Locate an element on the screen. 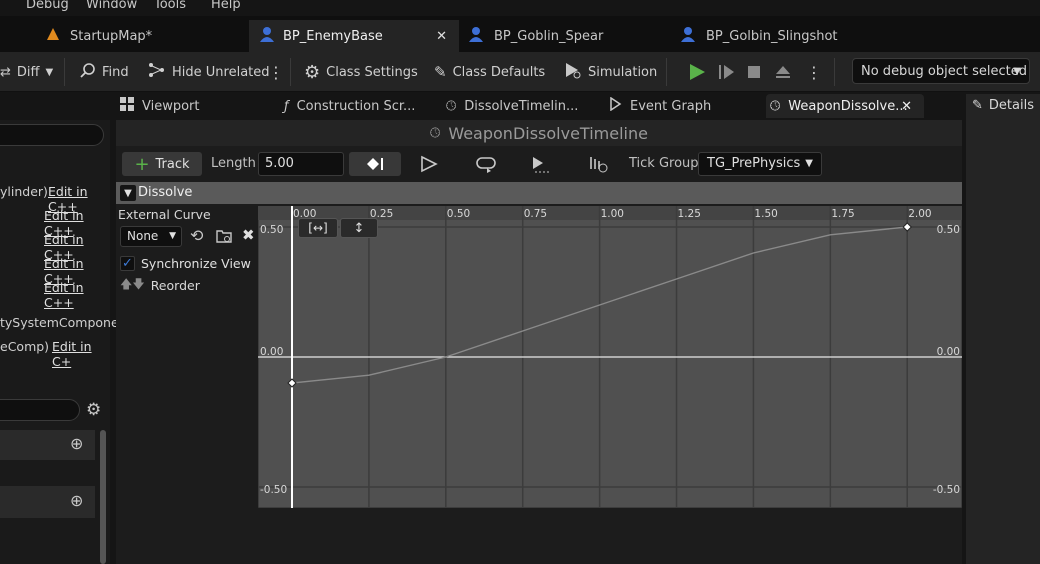 The height and width of the screenshot is (564, 1040). plus-icon: + is located at coordinates (142, 164).